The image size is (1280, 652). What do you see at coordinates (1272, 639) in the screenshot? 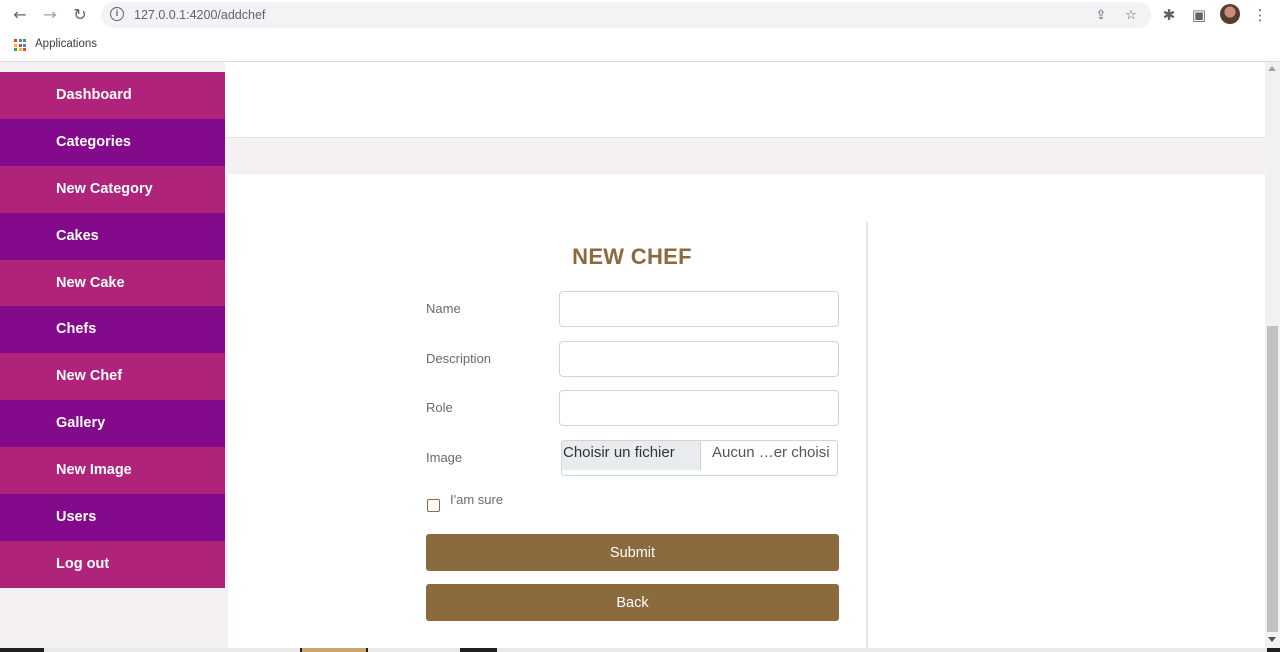
I see `scroll-down-icon` at bounding box center [1272, 639].